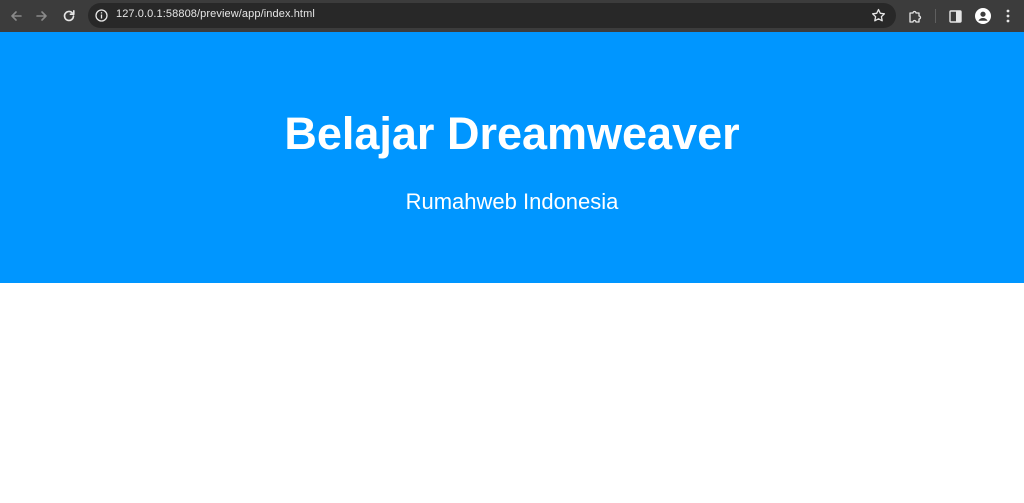  What do you see at coordinates (492, 15) in the screenshot?
I see `address-bar: 127.0.0.1:58808/preview/app/index.html` at bounding box center [492, 15].